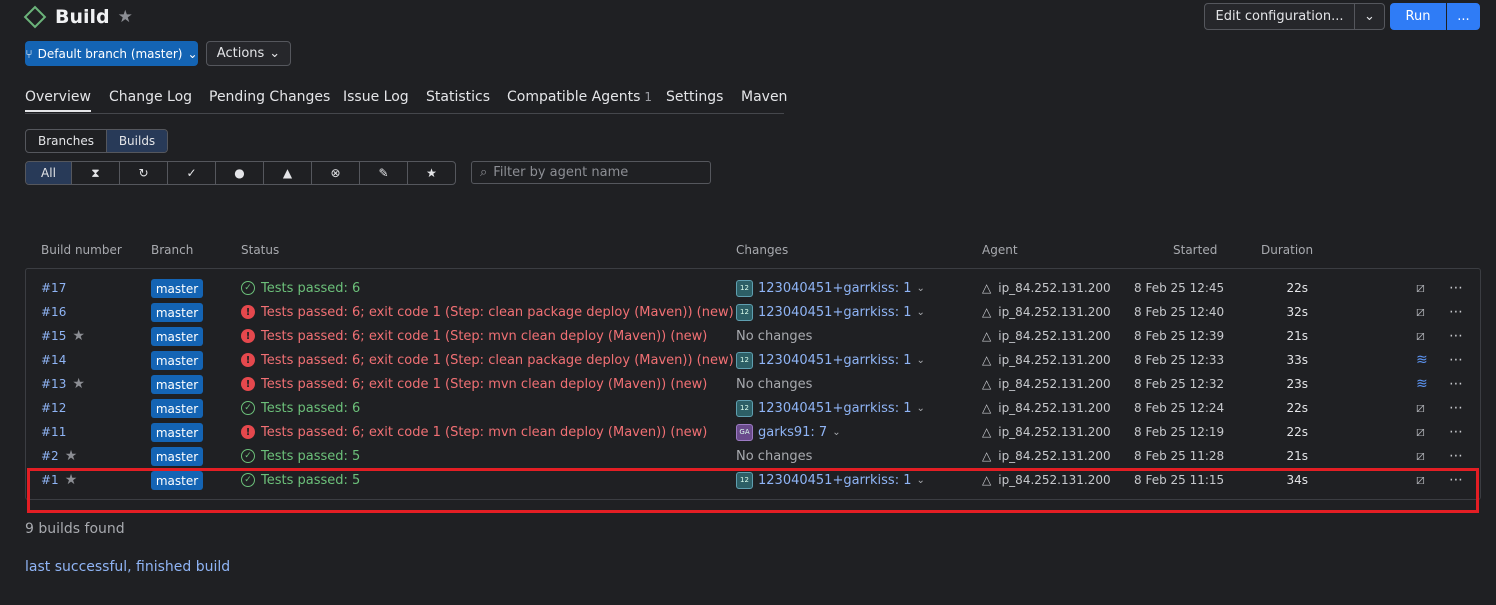 Image resolution: width=1496 pixels, height=605 pixels. Describe the element at coordinates (59, 456) in the screenshot. I see `build-number-link: #2 ★` at that location.